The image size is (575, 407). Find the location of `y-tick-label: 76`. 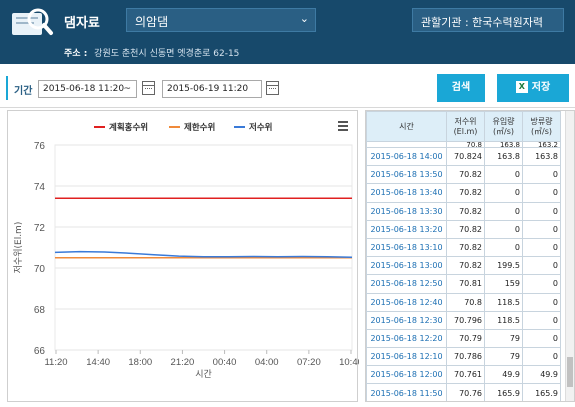

y-tick-label: 76 is located at coordinates (40, 146).